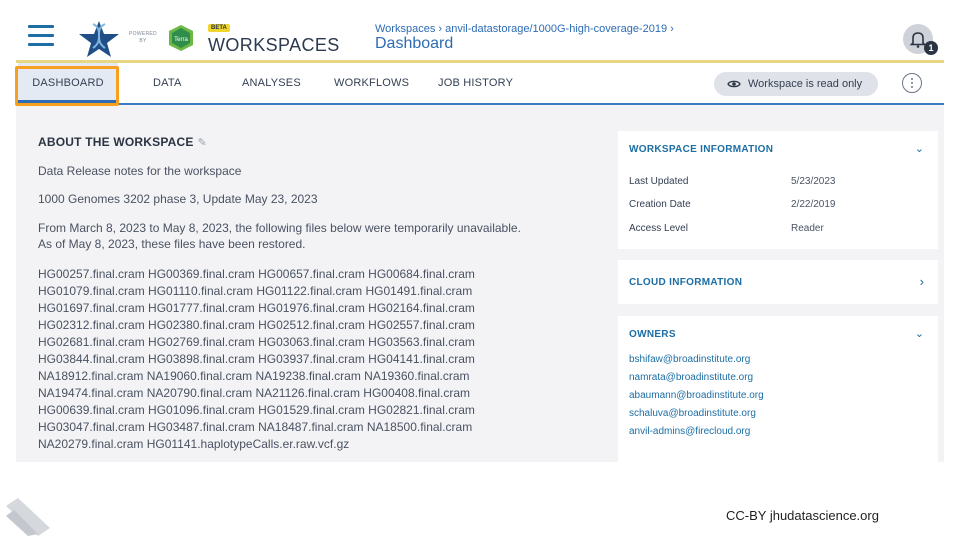  I want to click on tab-job-history: JOB HISTORY, so click(475, 83).